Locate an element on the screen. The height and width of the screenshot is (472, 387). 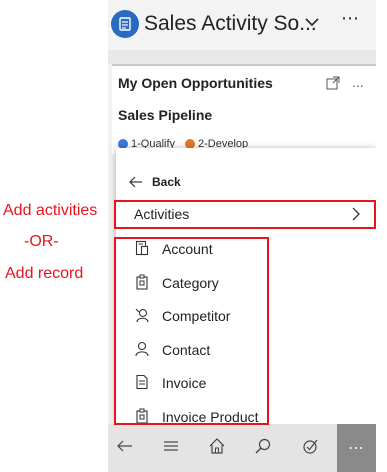
expand-icon is located at coordinates (333, 83).